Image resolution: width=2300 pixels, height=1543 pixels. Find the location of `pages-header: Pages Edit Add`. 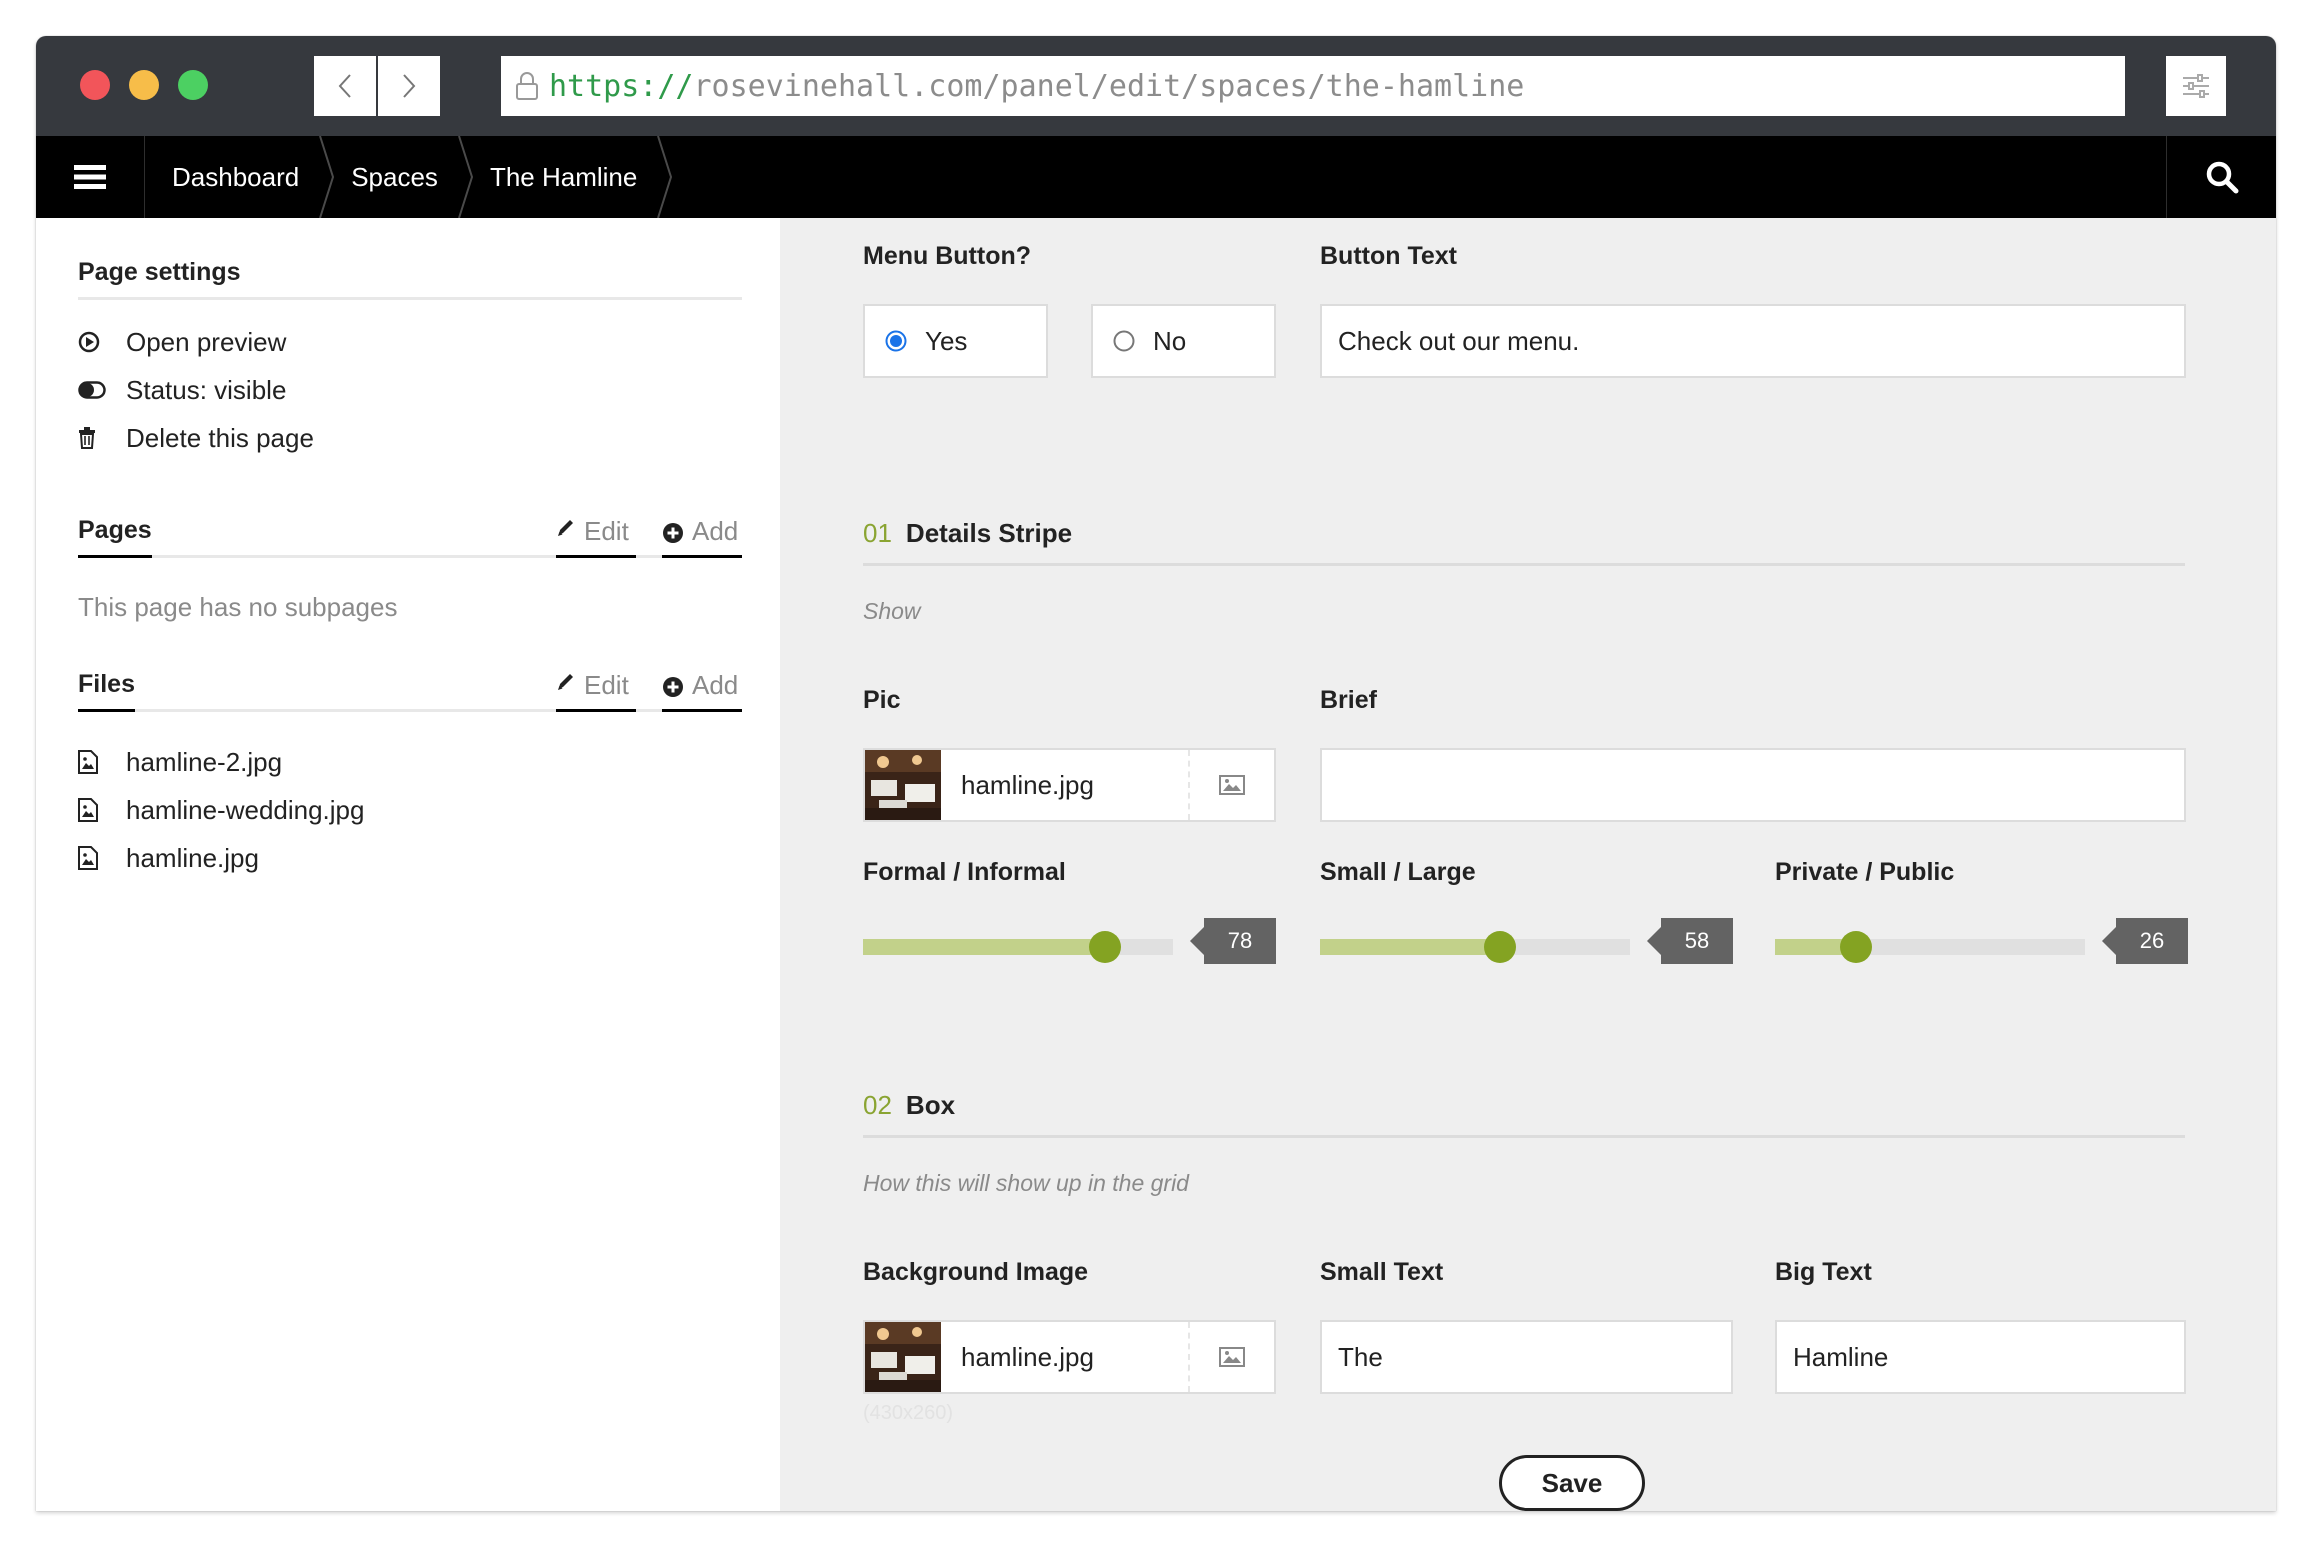

pages-header: Pages Edit Add is located at coordinates (410, 537).